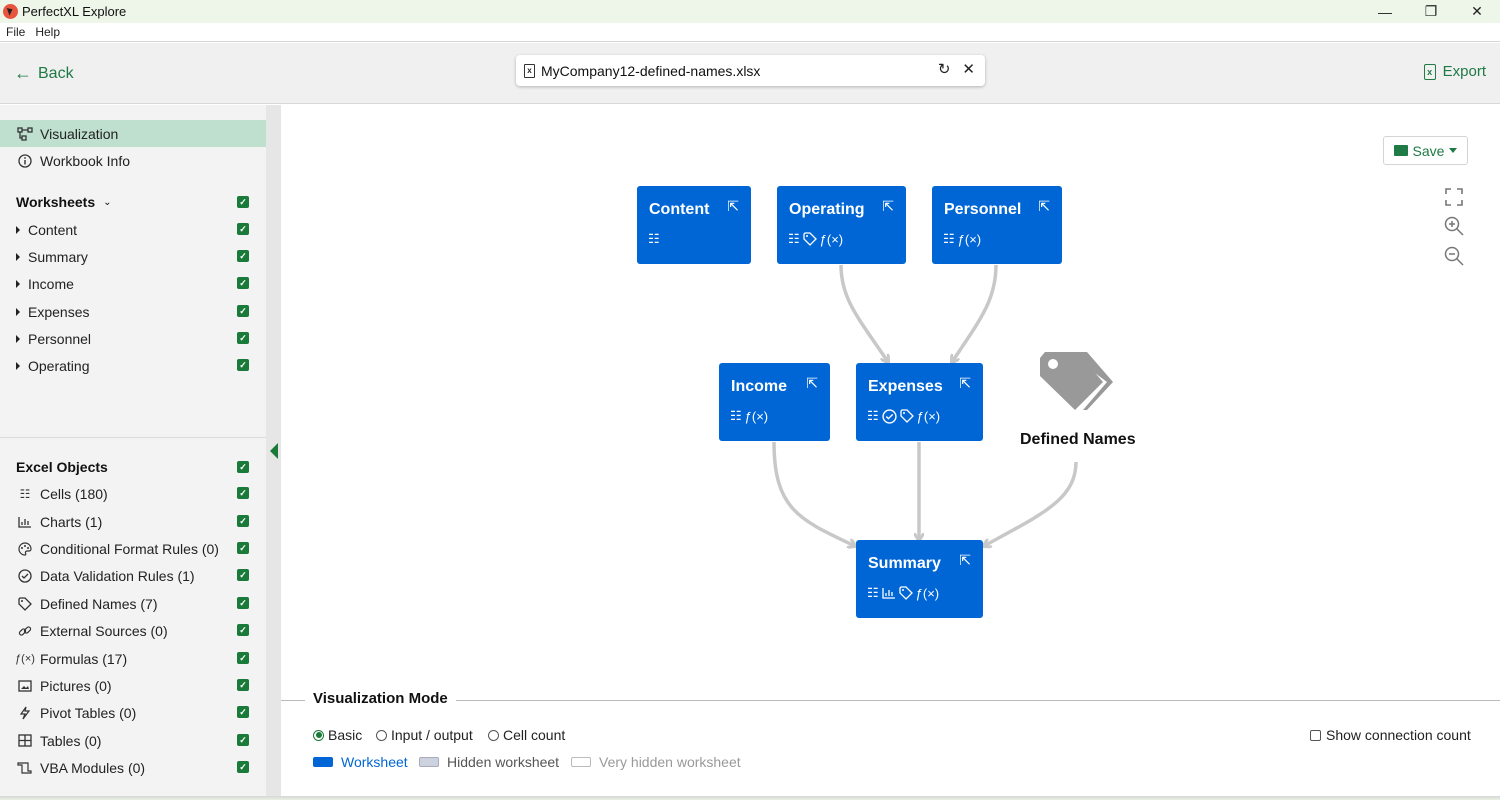 Image resolution: width=1500 pixels, height=800 pixels. What do you see at coordinates (750, 70) in the screenshot?
I see `file-tab: x MyCompany12-defined-names.xlsx ↻ ✕` at bounding box center [750, 70].